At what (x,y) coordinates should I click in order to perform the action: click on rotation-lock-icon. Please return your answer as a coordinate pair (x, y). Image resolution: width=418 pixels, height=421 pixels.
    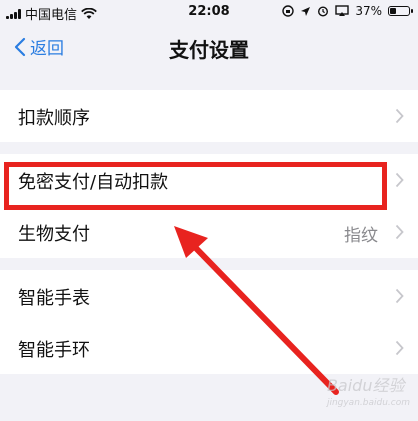
    Looking at the image, I should click on (288, 11).